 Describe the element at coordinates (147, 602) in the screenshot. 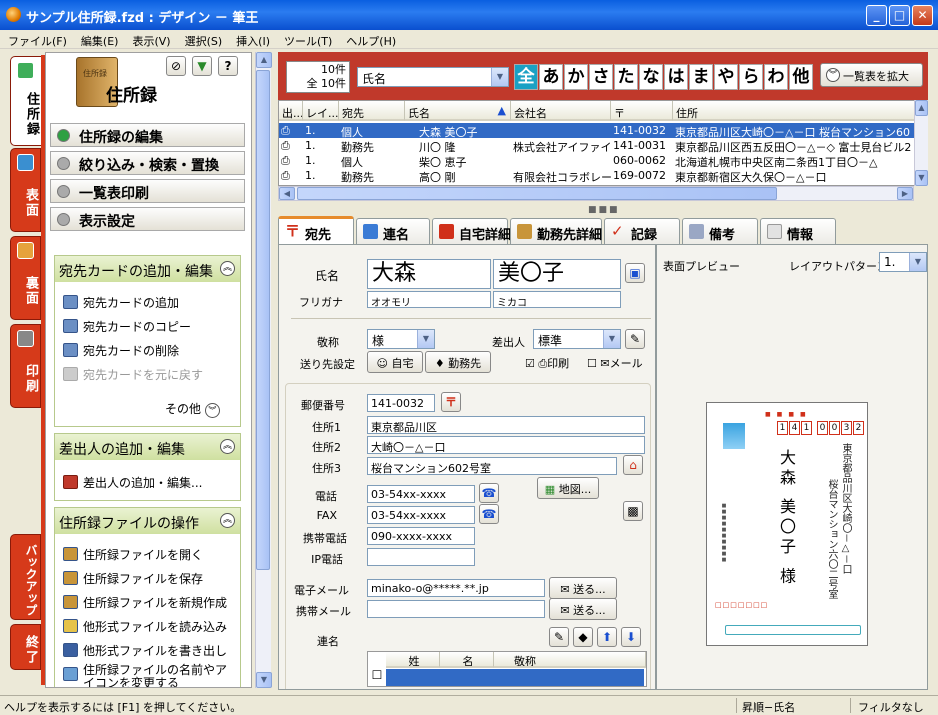

I see `new-file-link: 住所録ファイルを新規作成` at that location.